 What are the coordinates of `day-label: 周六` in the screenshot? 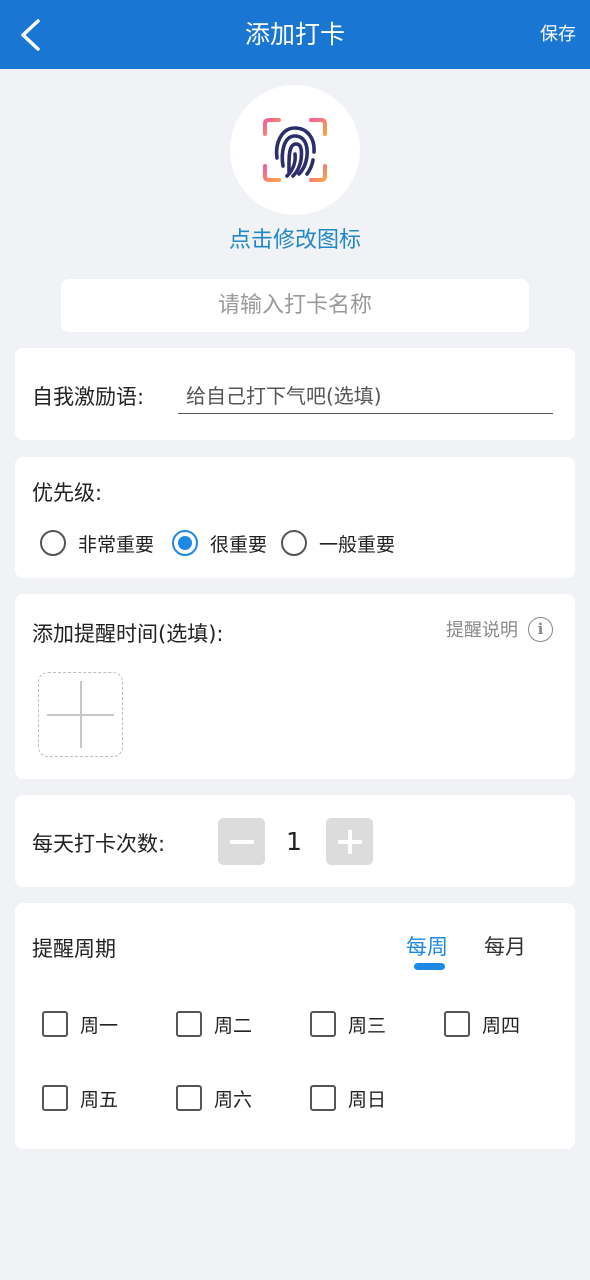 It's located at (233, 1099).